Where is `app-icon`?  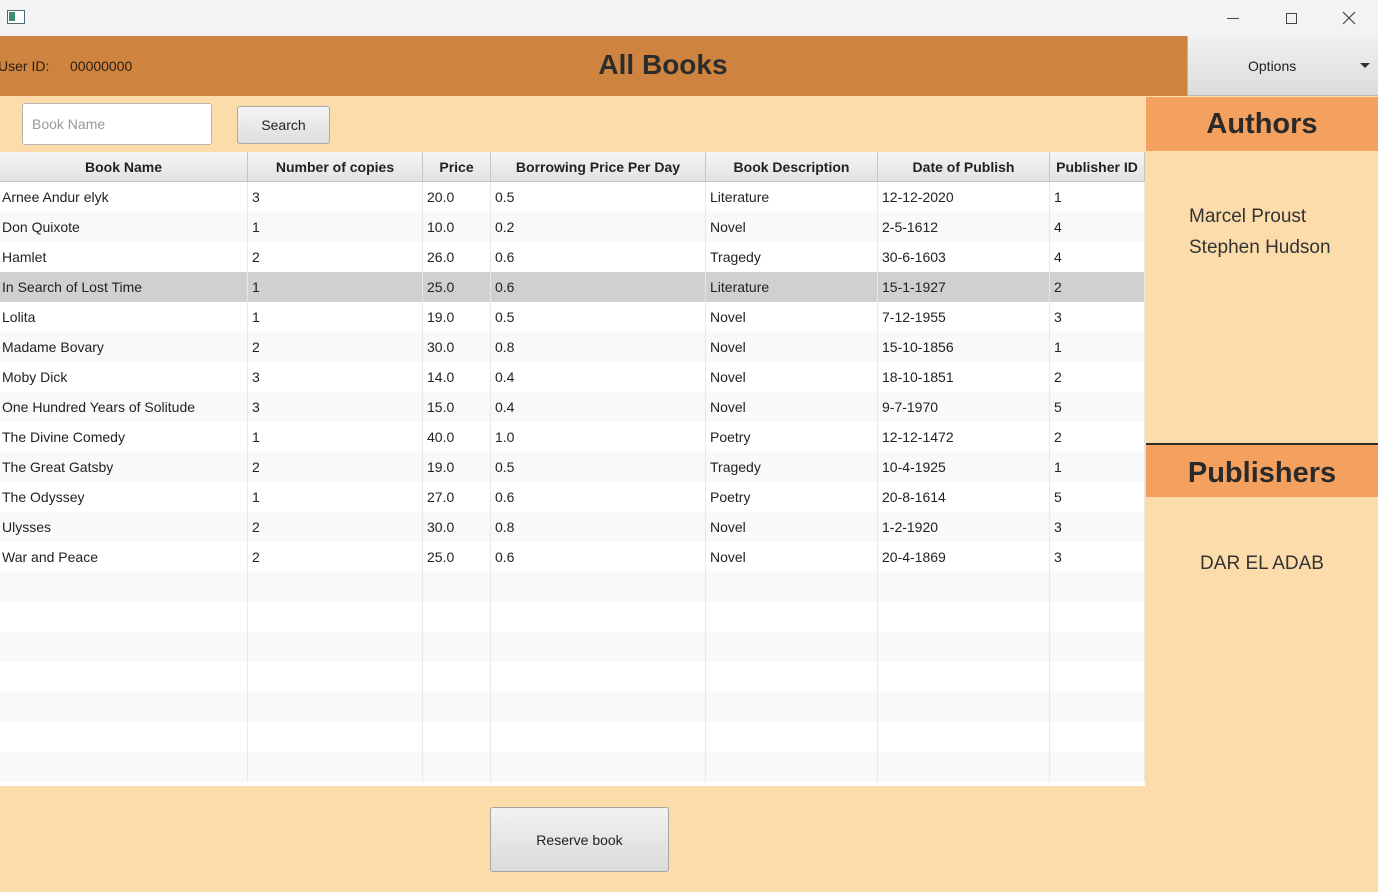 app-icon is located at coordinates (16, 17).